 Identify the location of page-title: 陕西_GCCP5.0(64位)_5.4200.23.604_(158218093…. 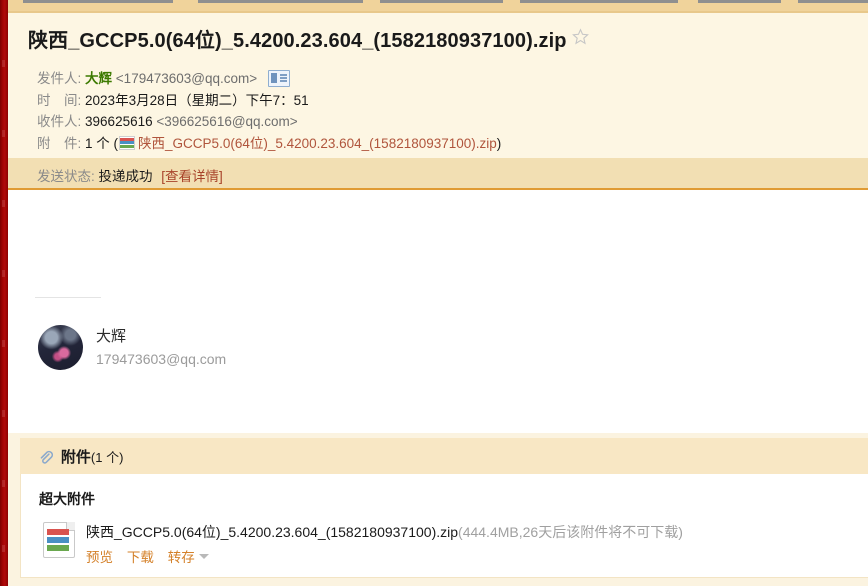
(297, 41).